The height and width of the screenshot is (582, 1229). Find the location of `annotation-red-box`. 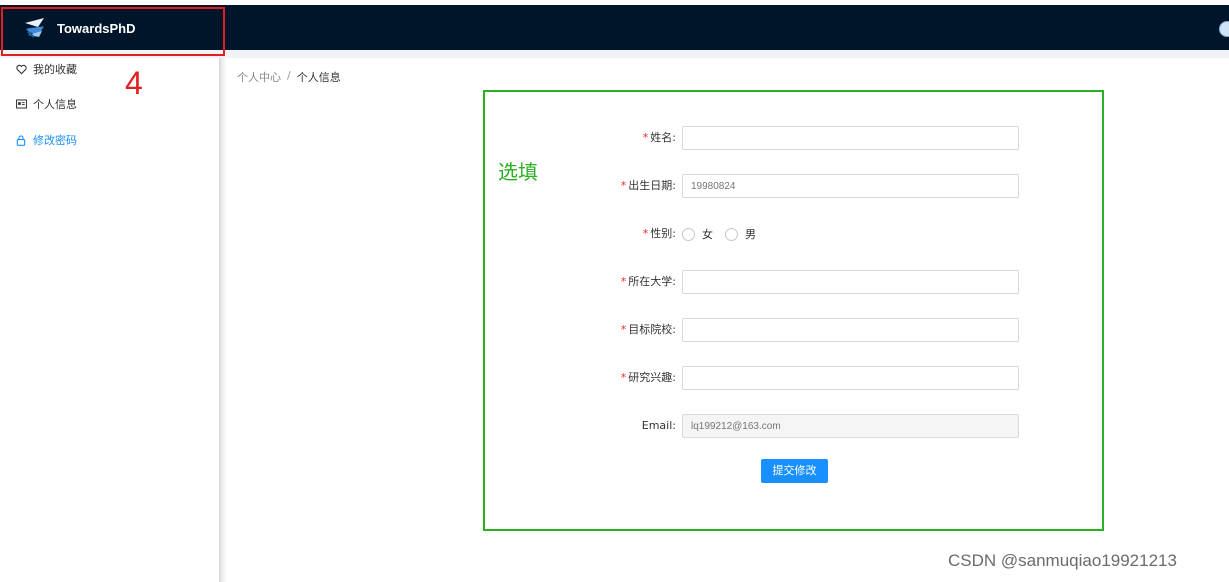

annotation-red-box is located at coordinates (113, 31).